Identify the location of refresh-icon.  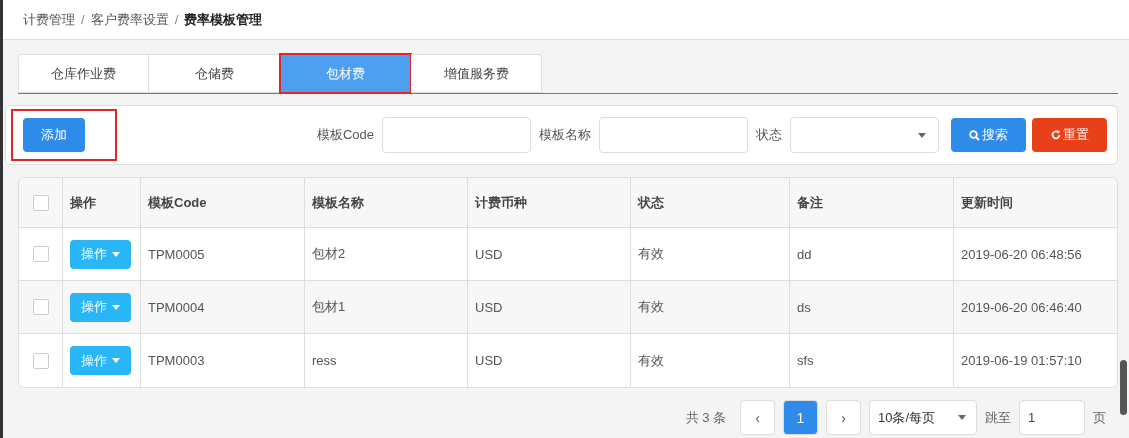
(1055, 135).